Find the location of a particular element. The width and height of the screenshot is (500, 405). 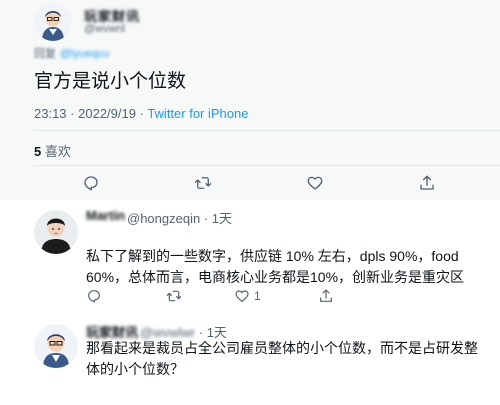

like-count: 1 is located at coordinates (257, 296).